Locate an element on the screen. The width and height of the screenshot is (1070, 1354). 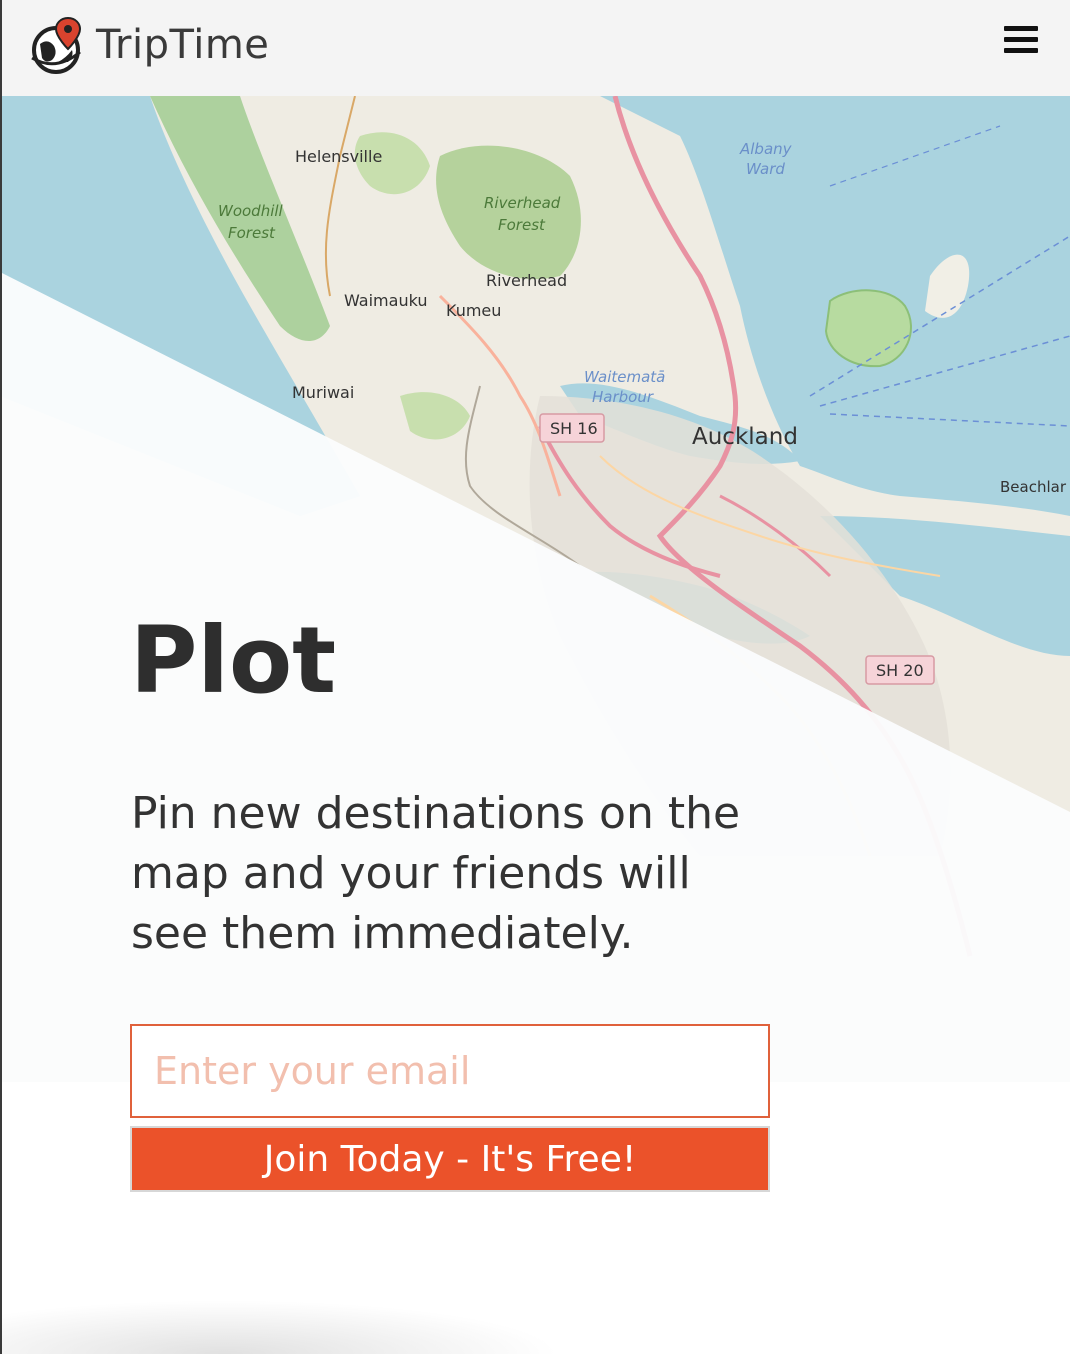
map-label-riverhead: Riverhead is located at coordinates (526, 280).